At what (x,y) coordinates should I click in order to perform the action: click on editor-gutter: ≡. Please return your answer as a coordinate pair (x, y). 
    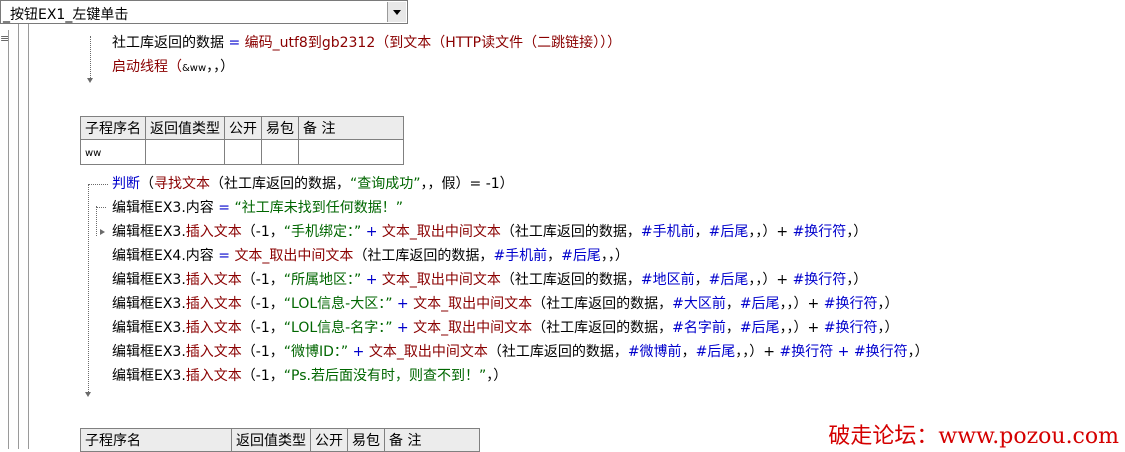
    Looking at the image, I should click on (9, 239).